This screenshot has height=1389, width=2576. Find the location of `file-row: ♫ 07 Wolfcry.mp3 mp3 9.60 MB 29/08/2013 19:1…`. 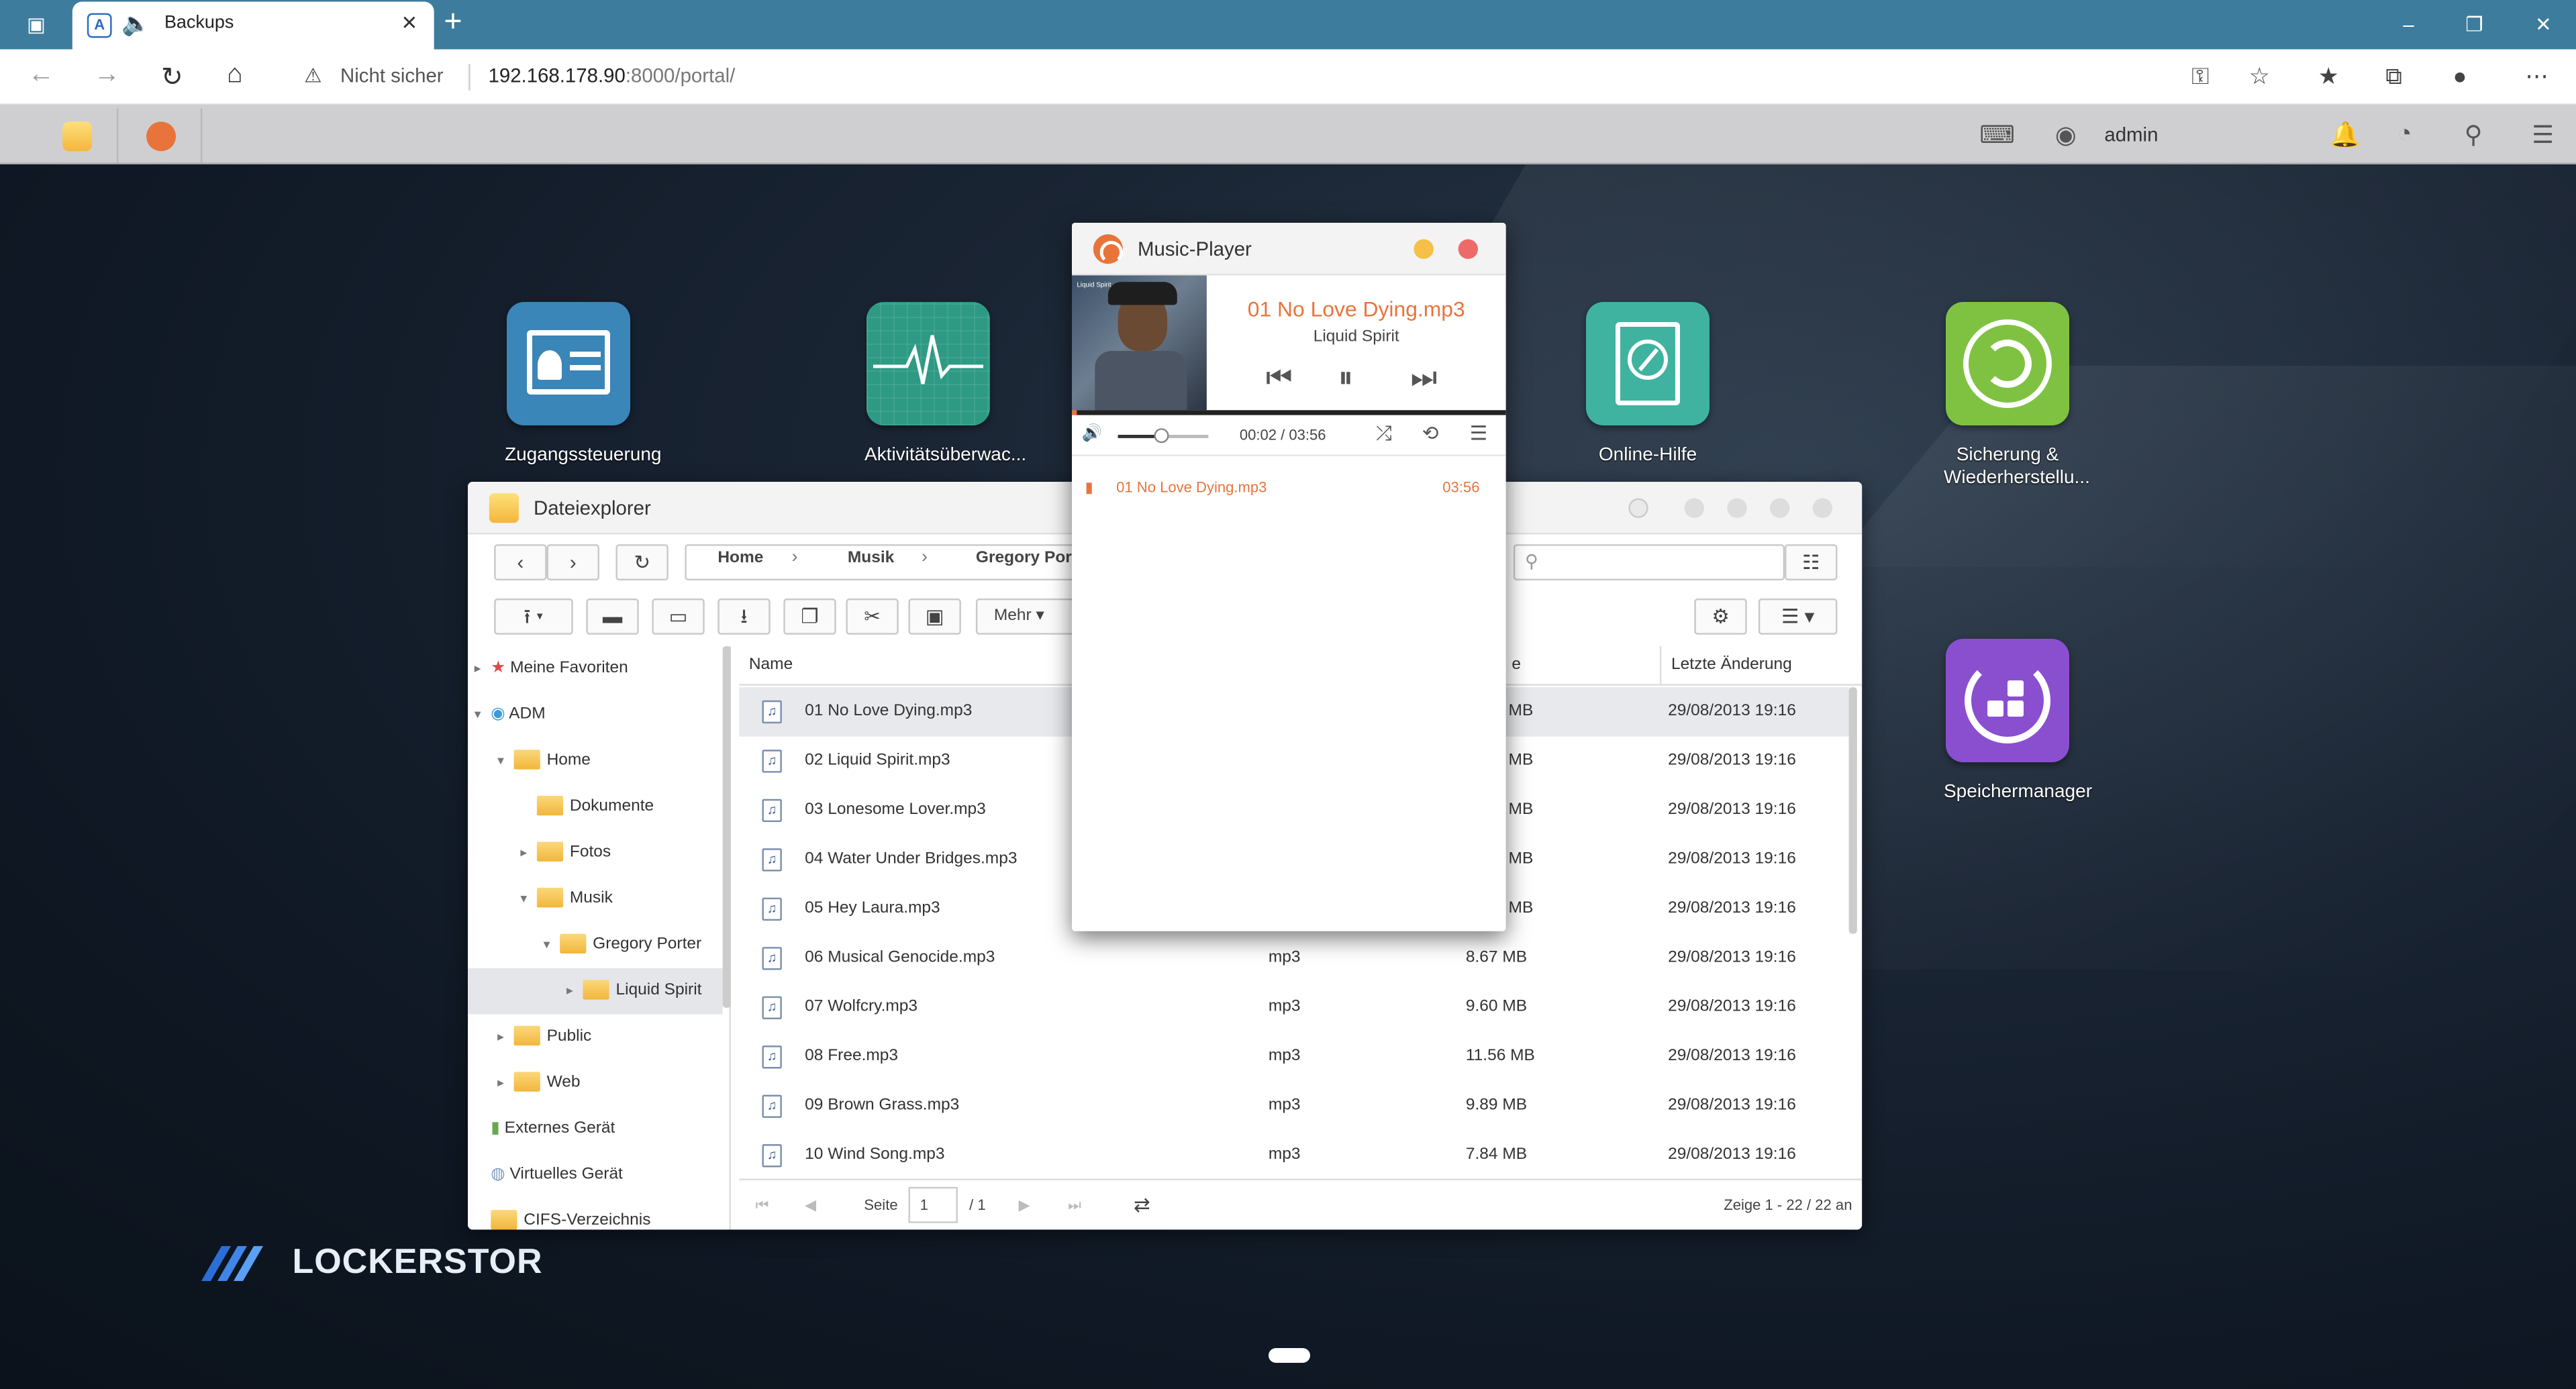

file-row: ♫ 07 Wolfcry.mp3 mp3 9.60 MB 29/08/2013 19:1… is located at coordinates (1293, 1008).